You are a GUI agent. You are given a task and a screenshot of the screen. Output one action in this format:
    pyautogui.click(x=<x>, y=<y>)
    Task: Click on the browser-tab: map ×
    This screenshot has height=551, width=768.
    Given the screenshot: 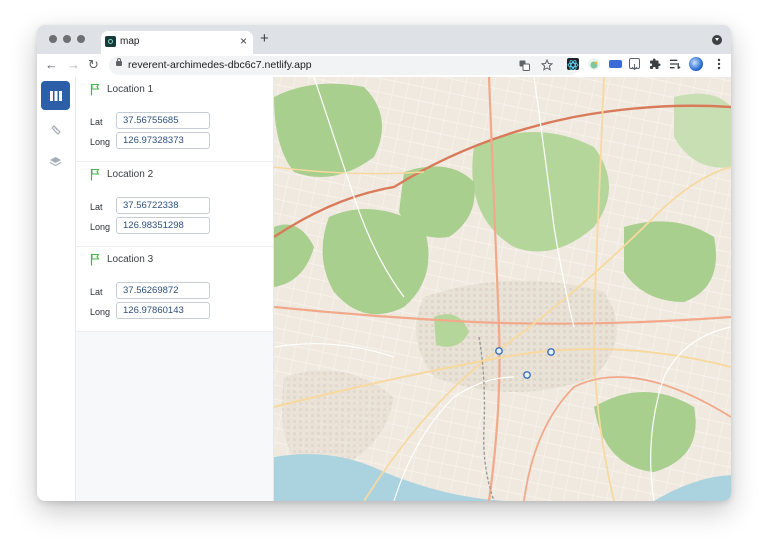 What is the action you would take?
    pyautogui.click(x=177, y=42)
    